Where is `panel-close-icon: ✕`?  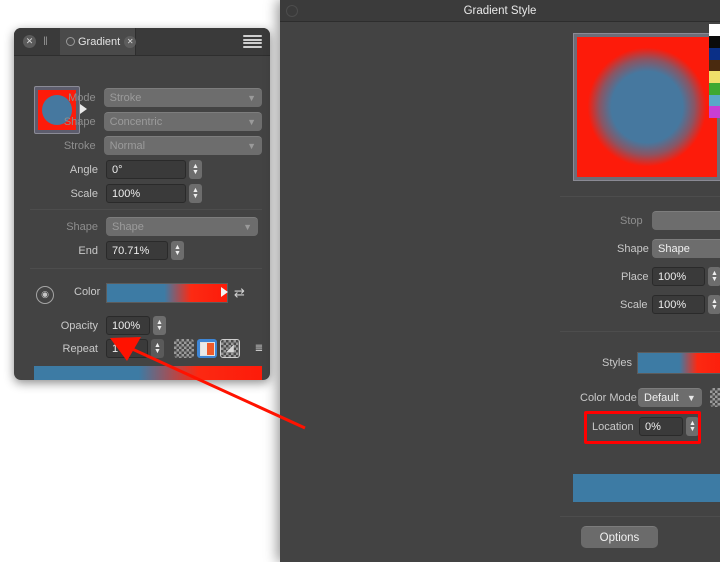 panel-close-icon: ✕ is located at coordinates (29, 41).